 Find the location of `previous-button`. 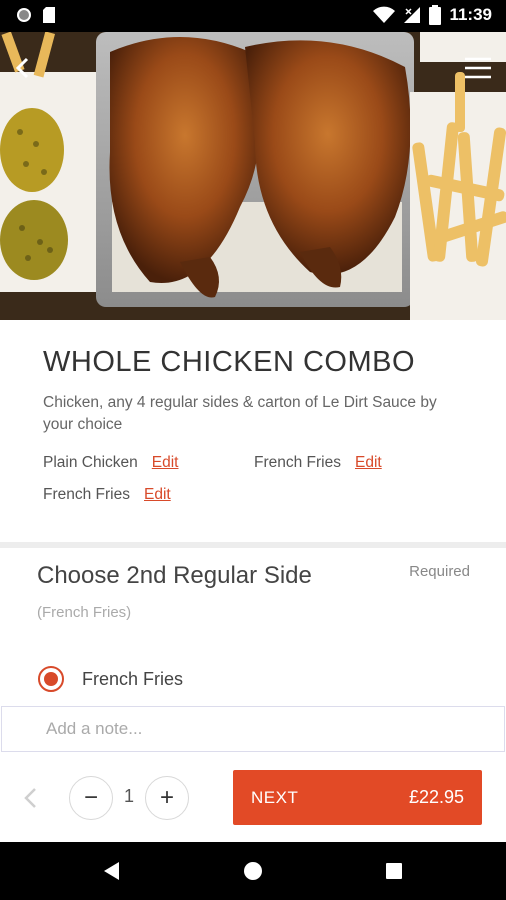

previous-button is located at coordinates (30, 798).